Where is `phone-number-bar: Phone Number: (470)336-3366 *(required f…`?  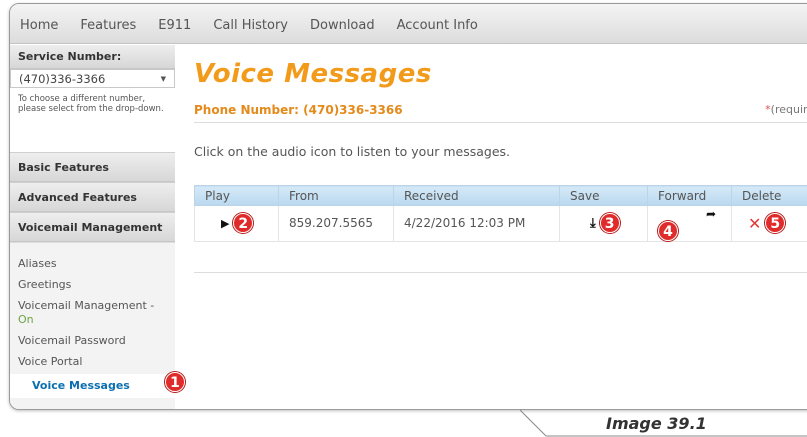 phone-number-bar: Phone Number: (470)336-3366 *(required f… is located at coordinates (500, 113).